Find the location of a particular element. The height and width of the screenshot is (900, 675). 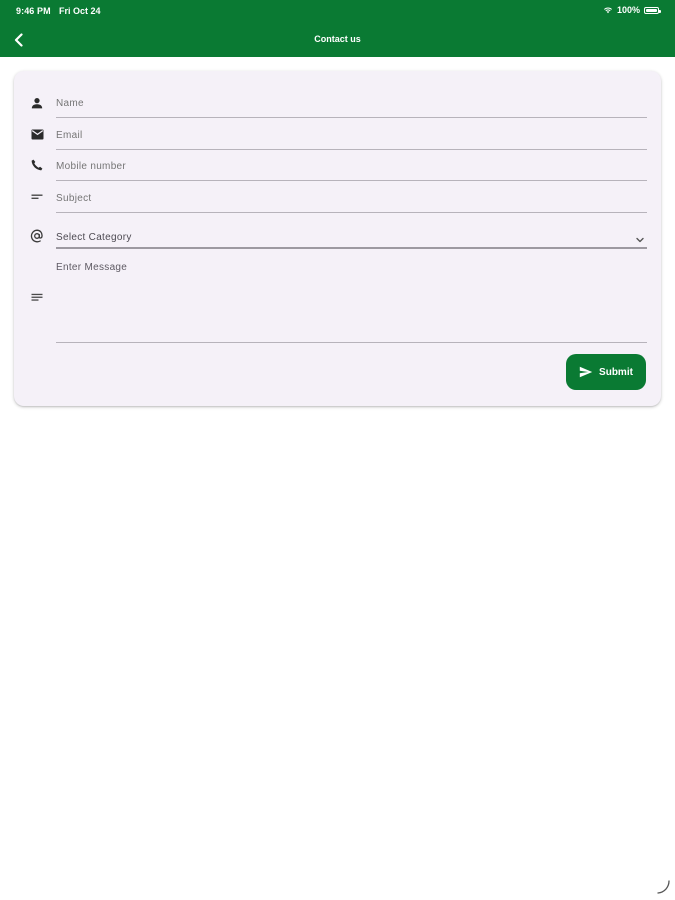

submit-button: Submit is located at coordinates (606, 372).